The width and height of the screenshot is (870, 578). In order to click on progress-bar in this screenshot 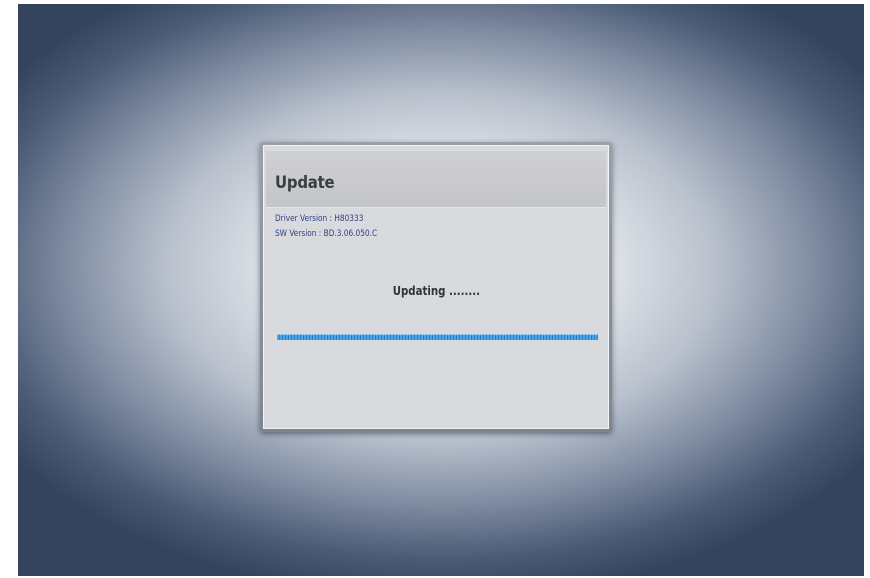, I will do `click(437, 337)`.